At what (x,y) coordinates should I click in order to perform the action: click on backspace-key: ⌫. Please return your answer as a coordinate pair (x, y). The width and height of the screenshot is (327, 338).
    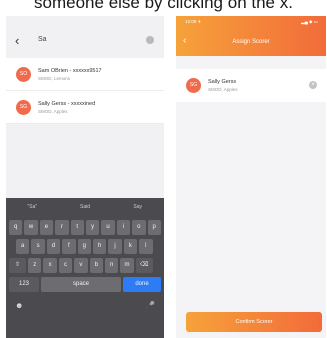
    Looking at the image, I should click on (144, 265).